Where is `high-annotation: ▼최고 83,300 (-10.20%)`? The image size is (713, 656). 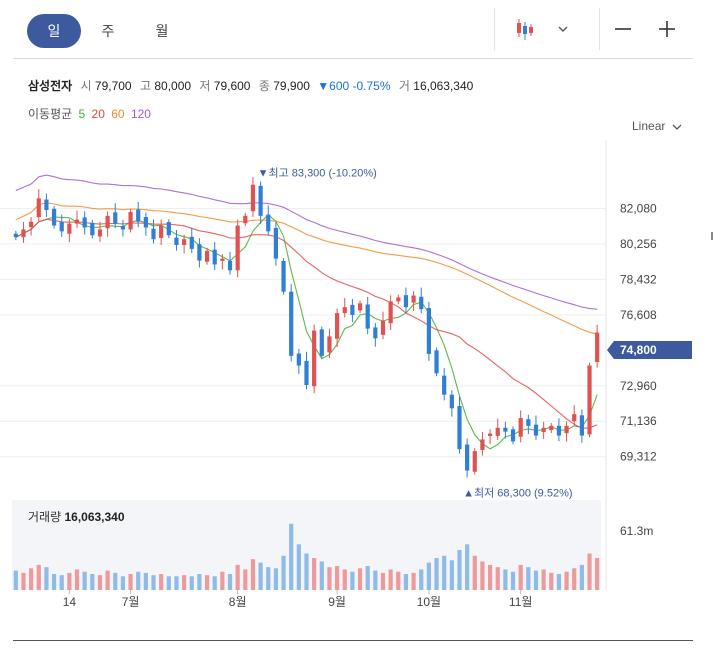 high-annotation: ▼최고 83,300 (-10.20%) is located at coordinates (317, 173).